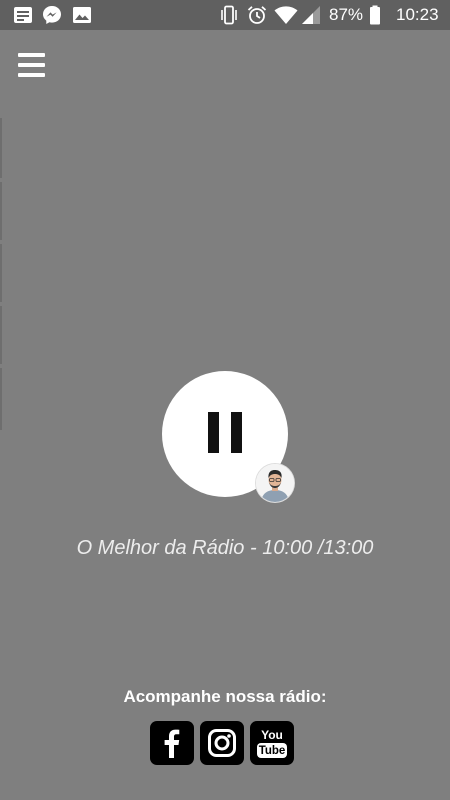  Describe the element at coordinates (52, 15) in the screenshot. I see `messenger-icon` at that location.